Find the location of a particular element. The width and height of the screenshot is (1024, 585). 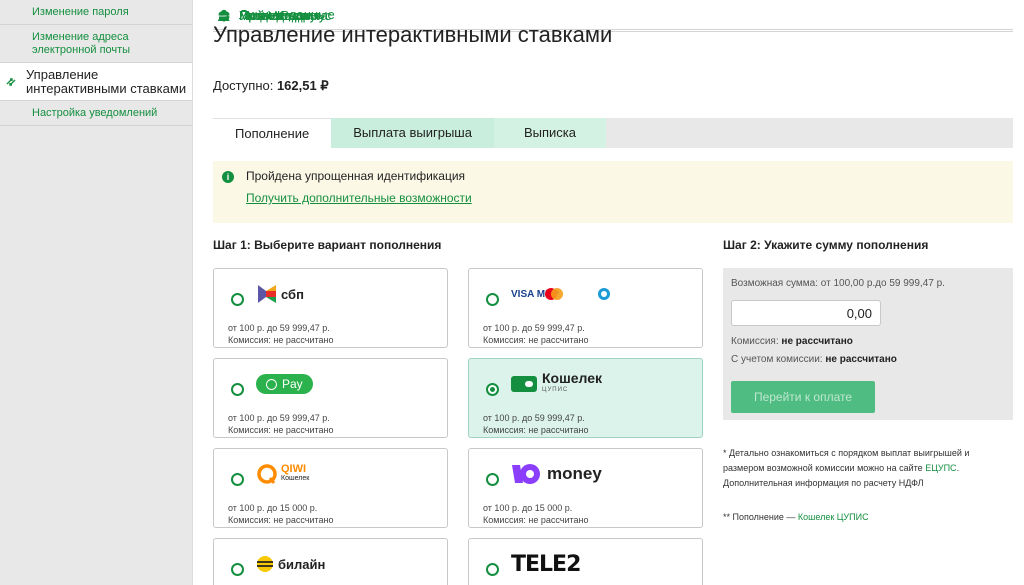

pay-logo: Pay is located at coordinates (284, 384).